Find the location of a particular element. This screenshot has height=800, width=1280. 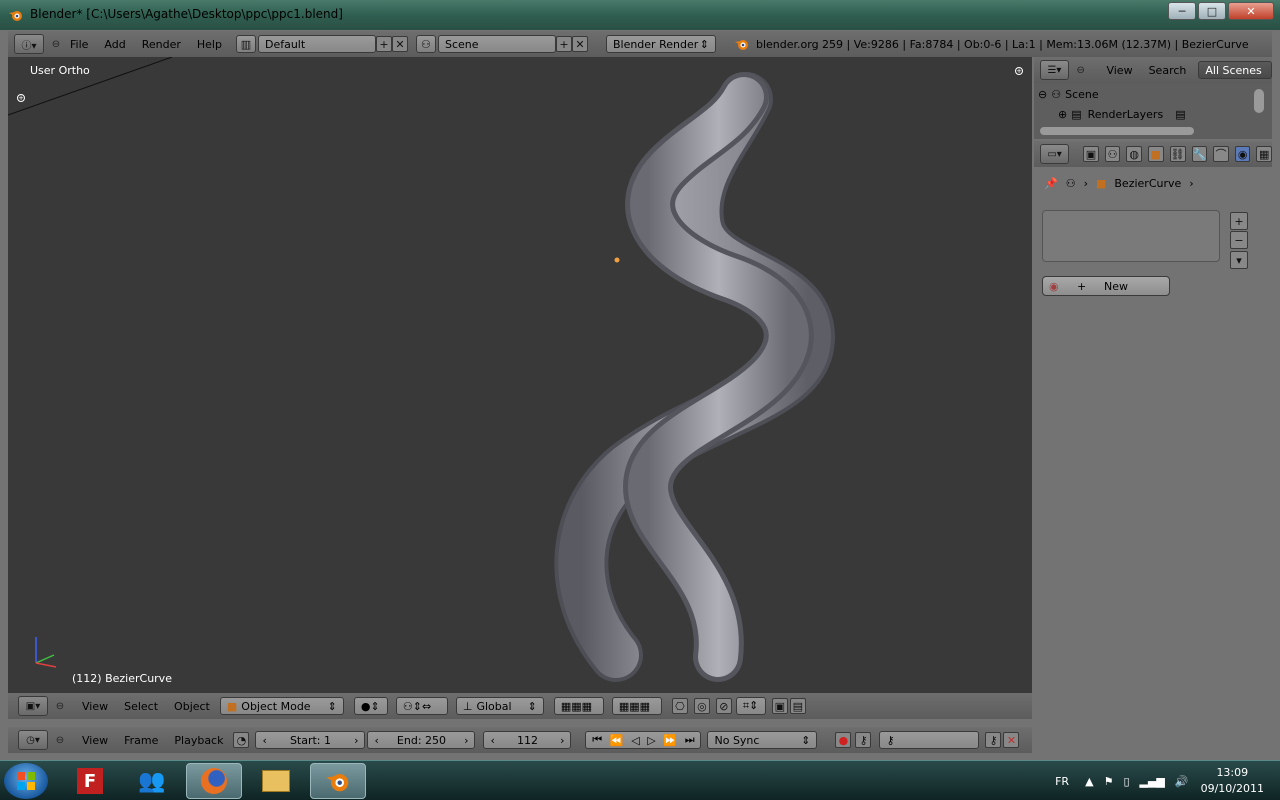

snap-element-select: ⌗⇕ is located at coordinates (750, 706).